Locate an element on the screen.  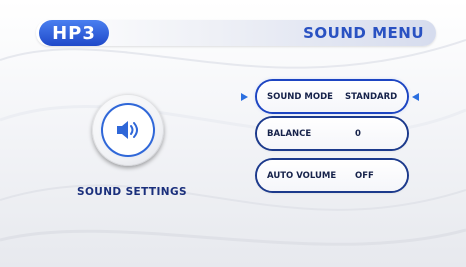
speaker-icon-frame is located at coordinates (128, 130).